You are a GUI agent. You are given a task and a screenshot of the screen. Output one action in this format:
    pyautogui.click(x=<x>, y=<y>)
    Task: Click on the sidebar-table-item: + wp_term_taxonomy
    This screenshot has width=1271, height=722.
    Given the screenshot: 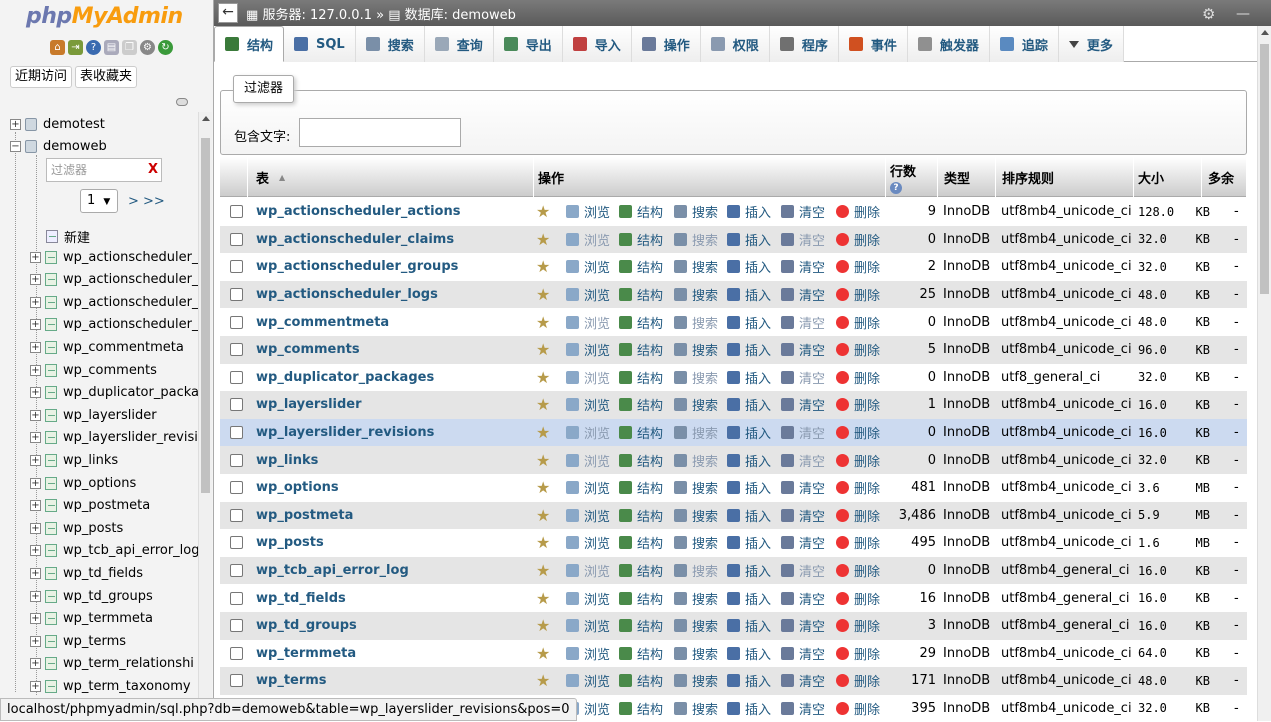 What is the action you would take?
    pyautogui.click(x=110, y=686)
    